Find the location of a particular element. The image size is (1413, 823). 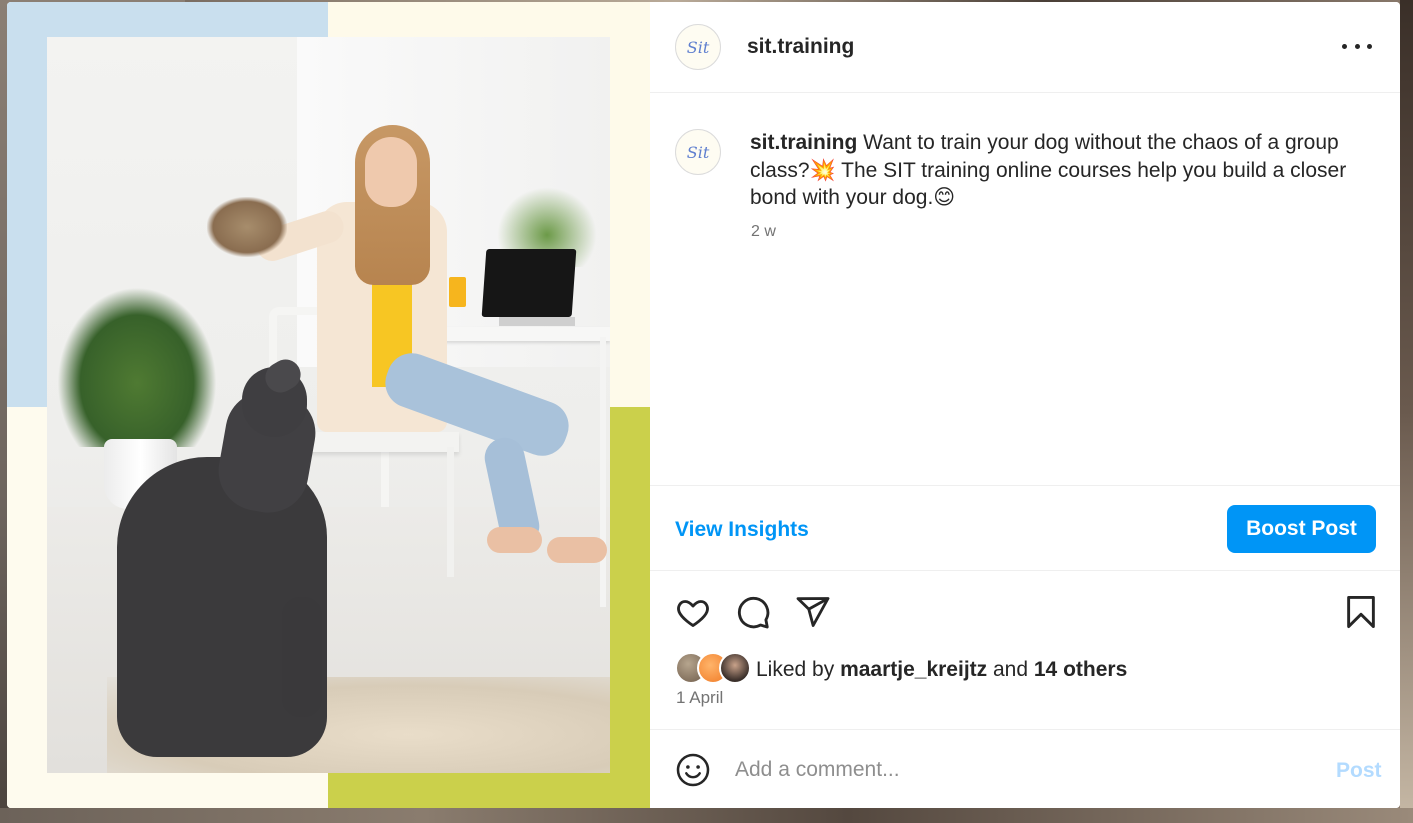

smiley-icon is located at coordinates (693, 770).